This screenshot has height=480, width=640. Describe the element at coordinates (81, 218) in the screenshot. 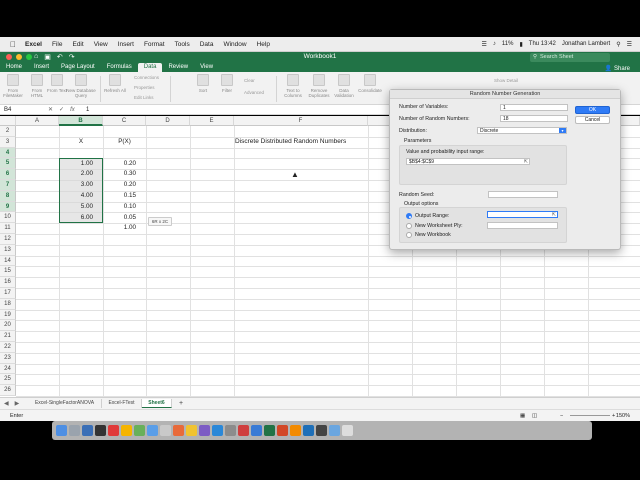

I see `cell-b9: 6.00` at that location.